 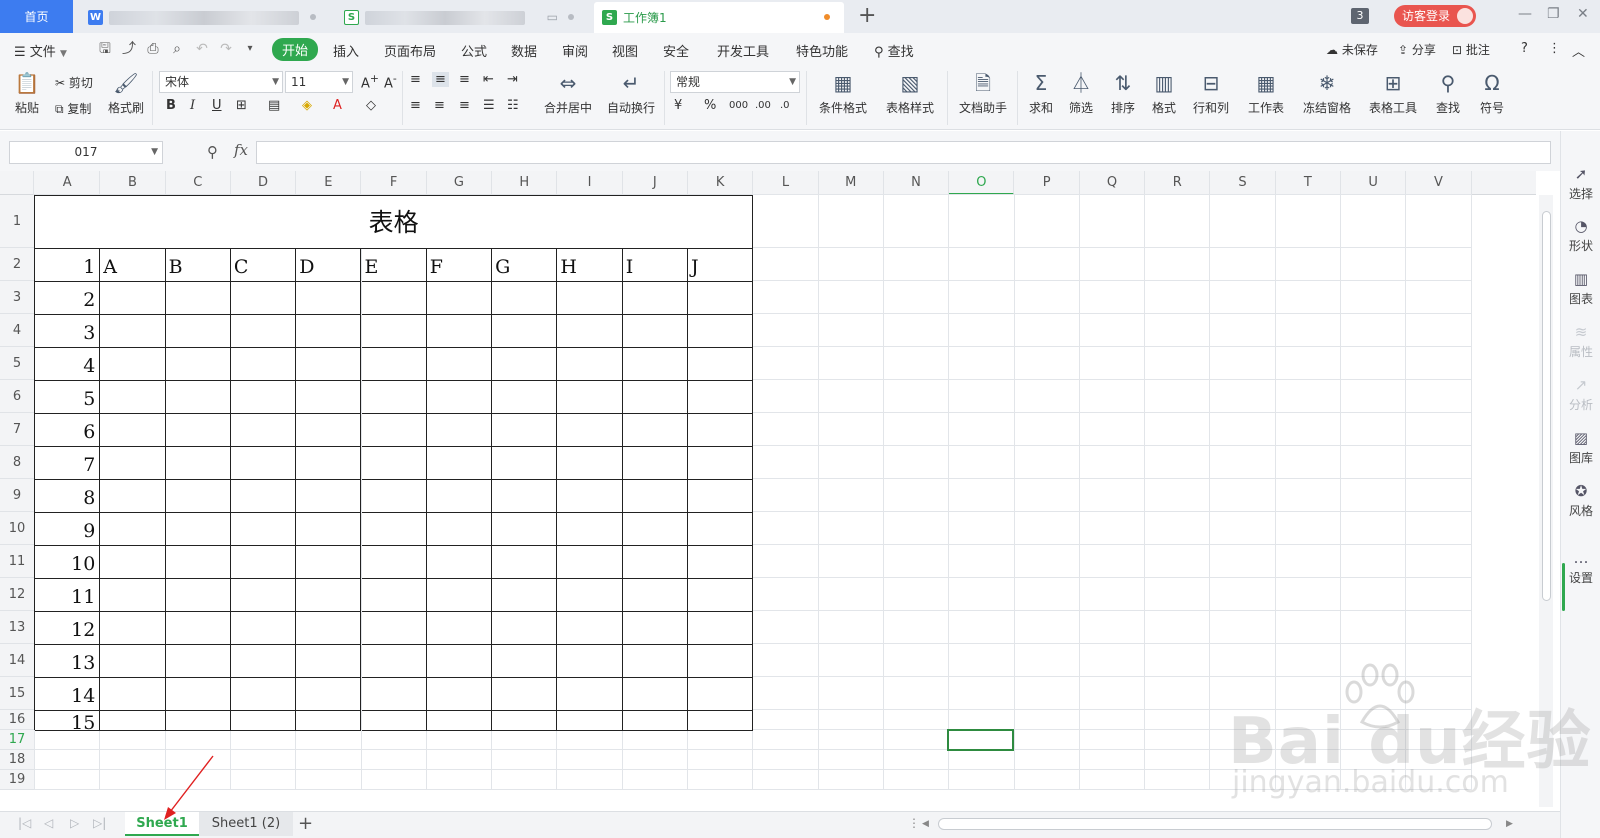 I want to click on table-row-number: 11, so click(x=68, y=595).